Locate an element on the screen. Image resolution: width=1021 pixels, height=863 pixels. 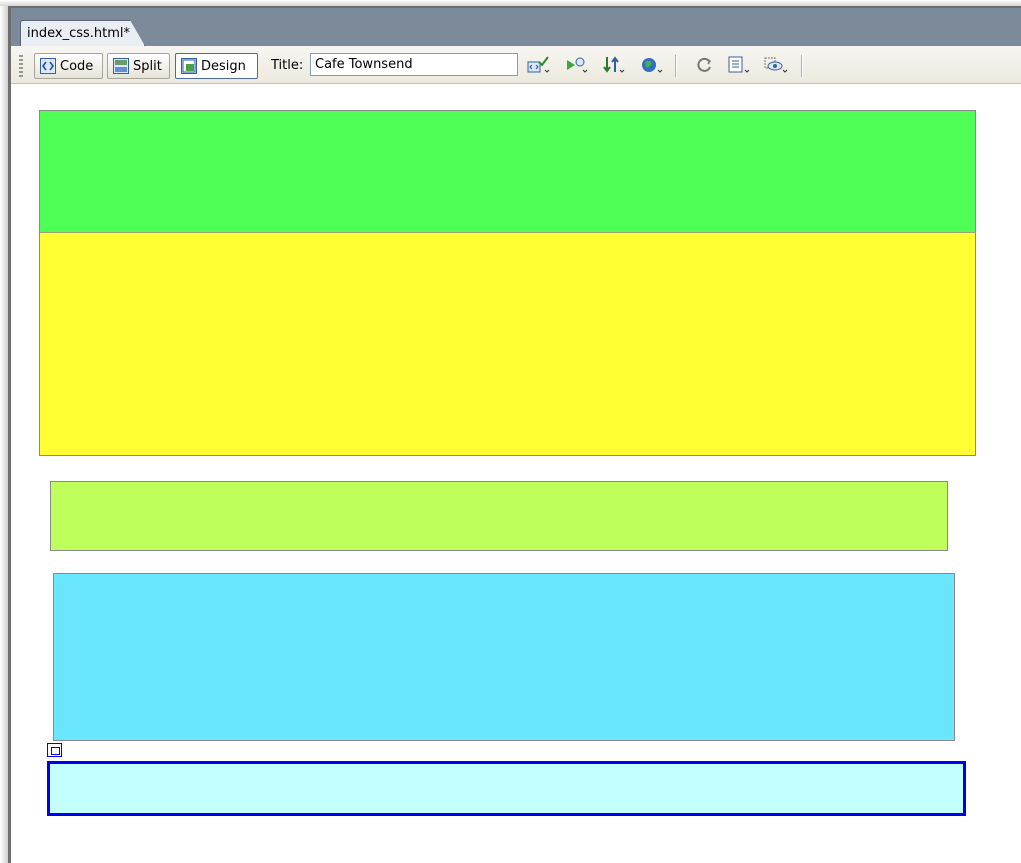
code-view-button: Code is located at coordinates (68, 66).